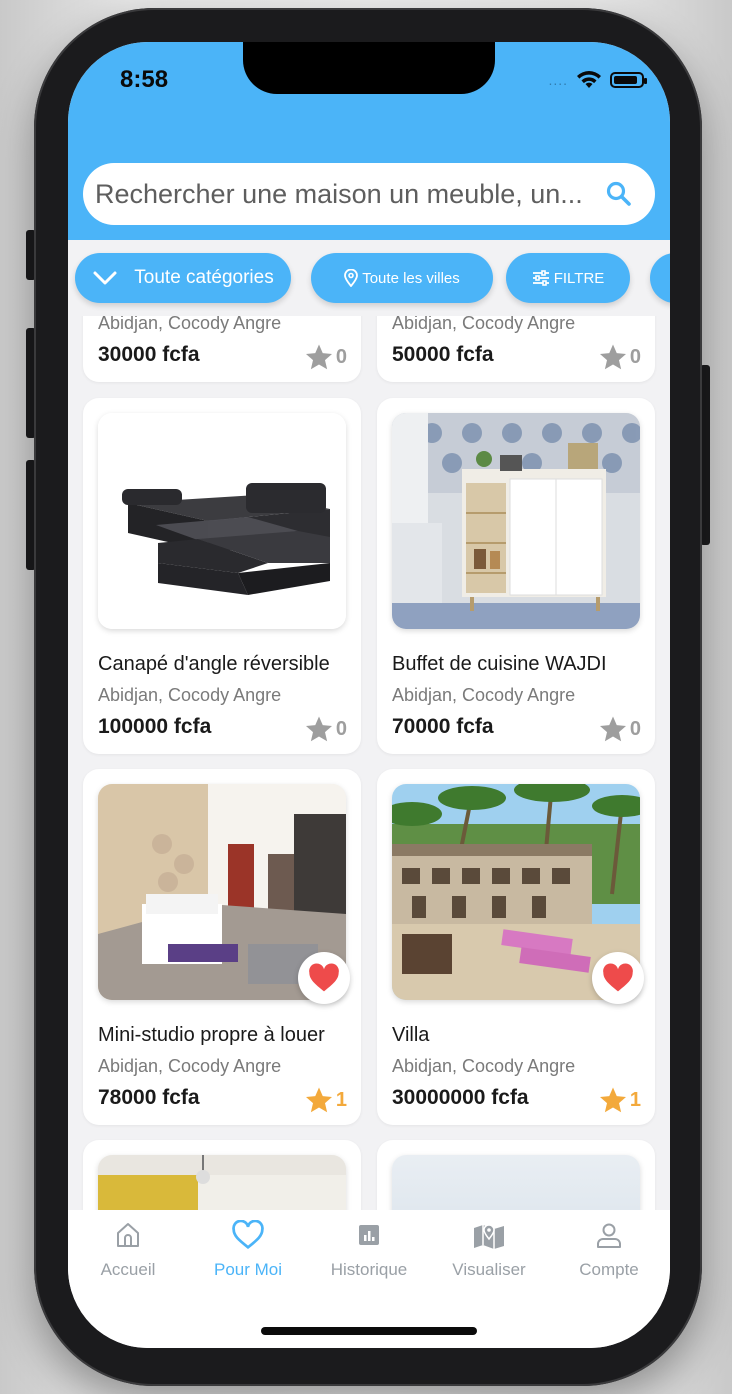 The image size is (732, 1394). Describe the element at coordinates (609, 1269) in the screenshot. I see `tab-label: Compte` at that location.